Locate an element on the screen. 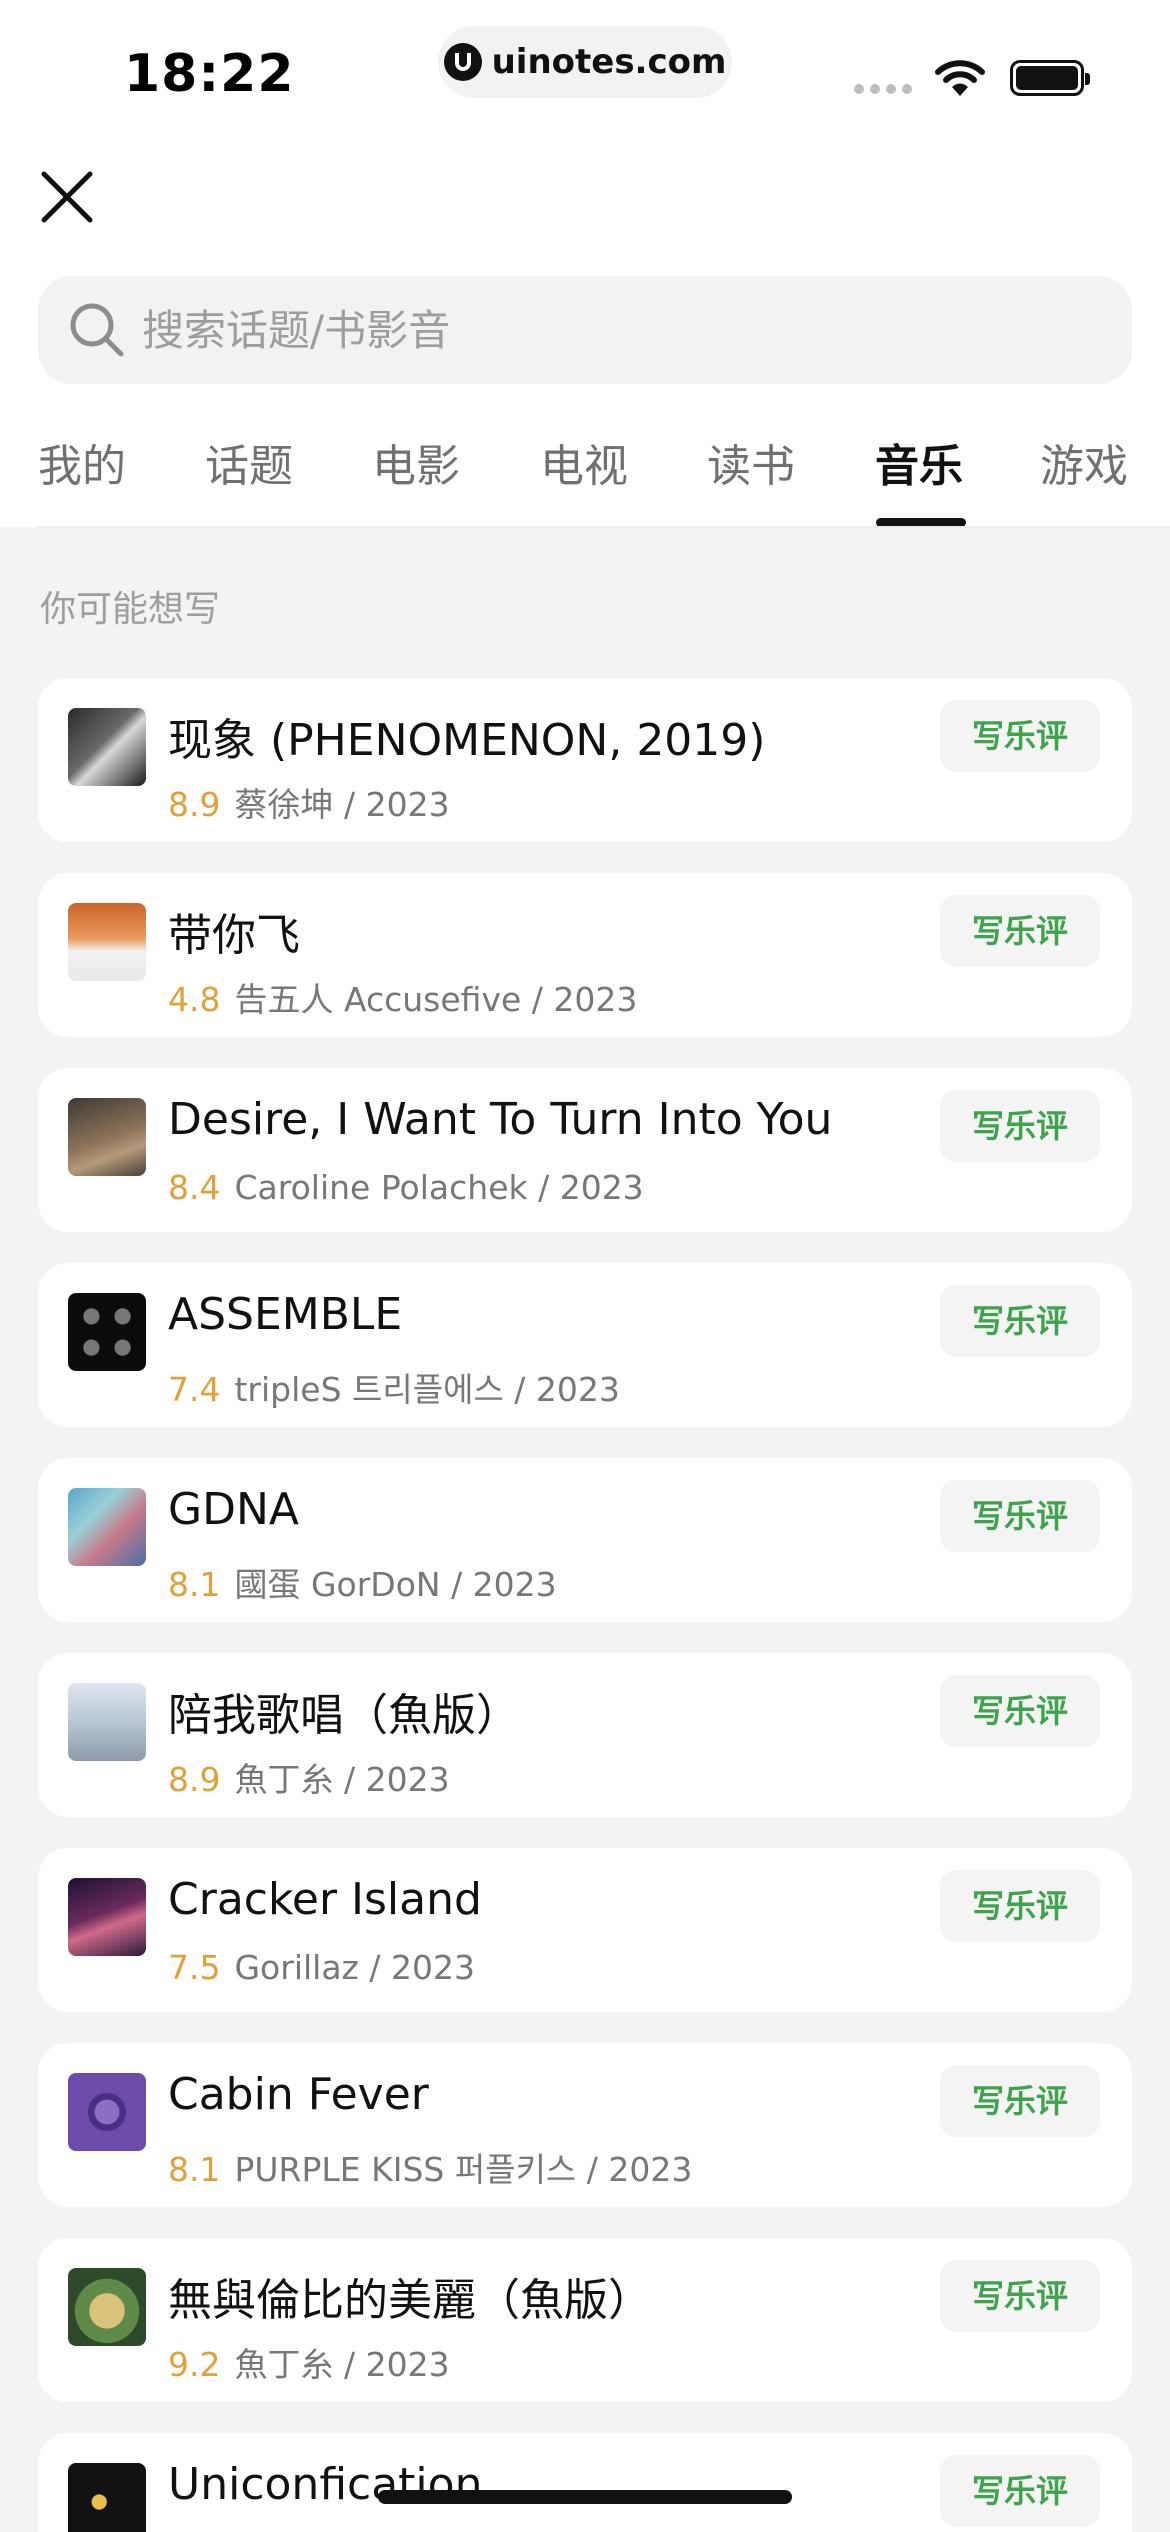 This screenshot has width=1170, height=2532. tabs-divider is located at coordinates (604, 527).